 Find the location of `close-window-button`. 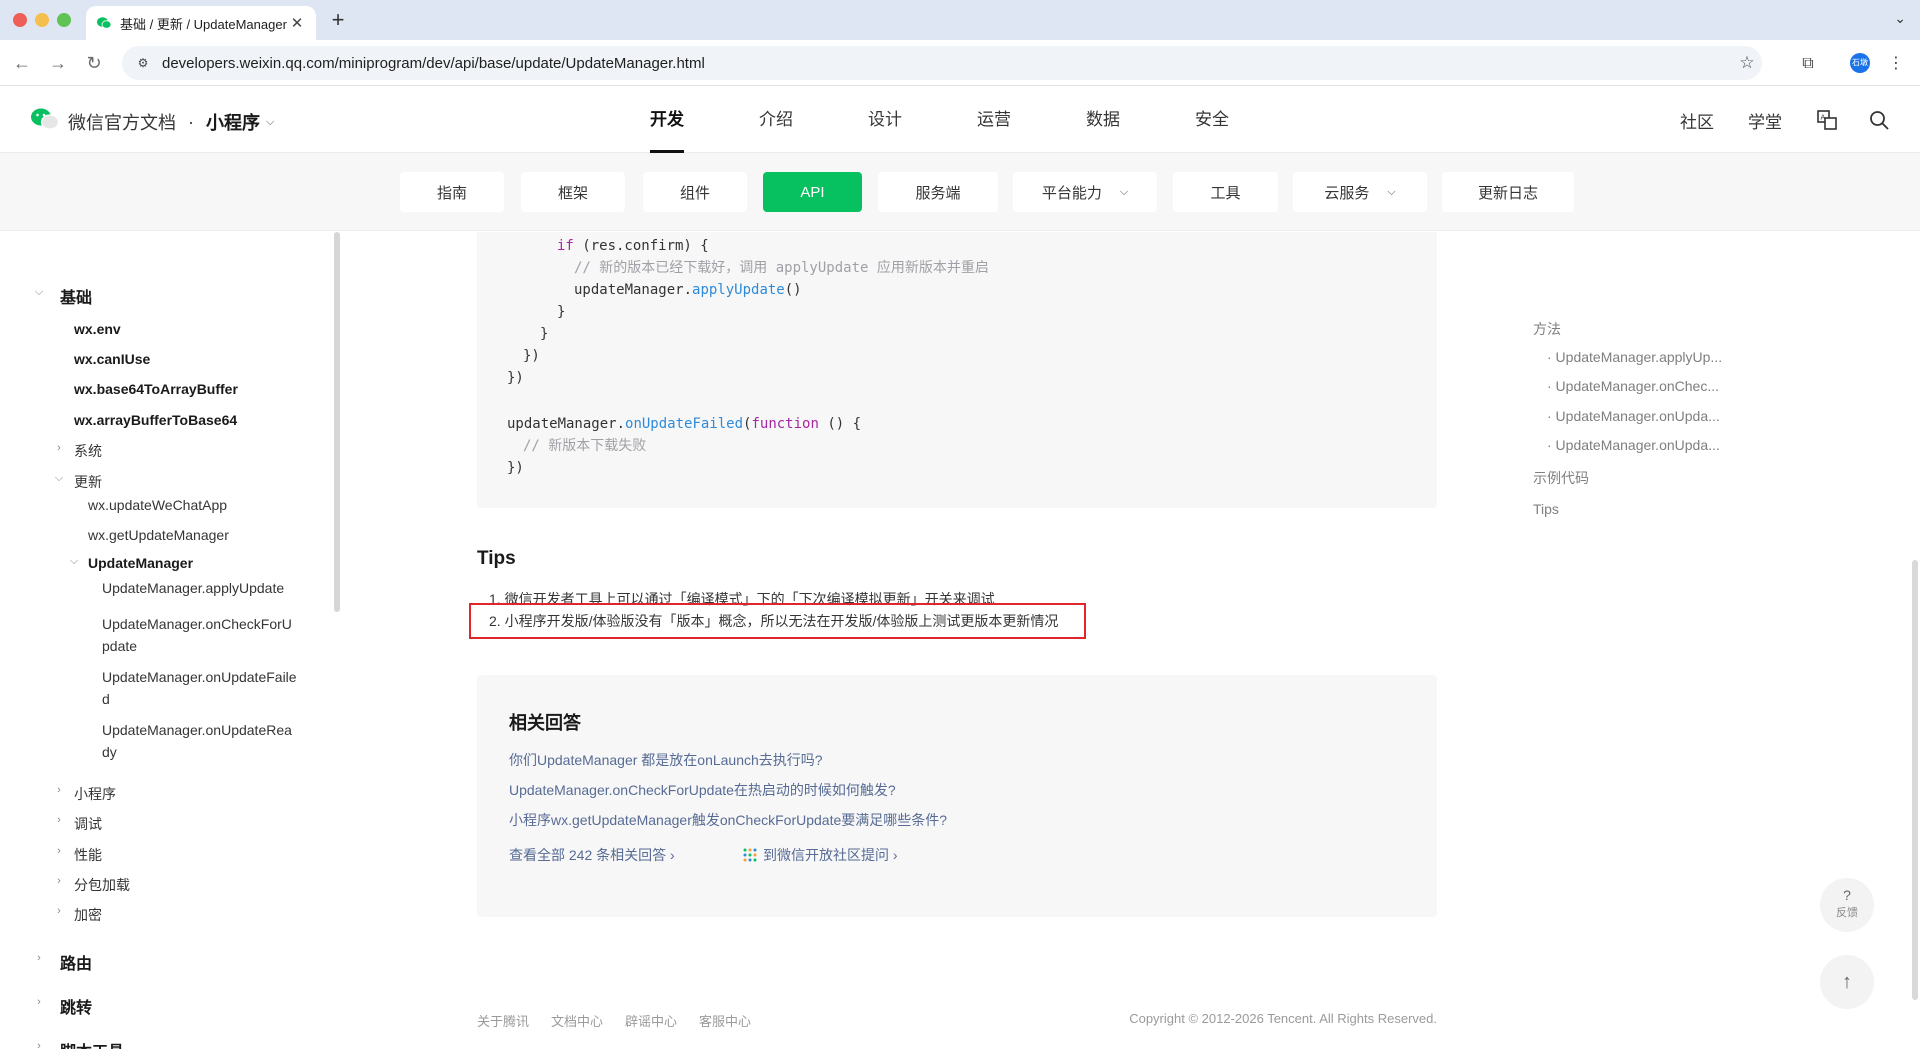

close-window-button is located at coordinates (20, 20).